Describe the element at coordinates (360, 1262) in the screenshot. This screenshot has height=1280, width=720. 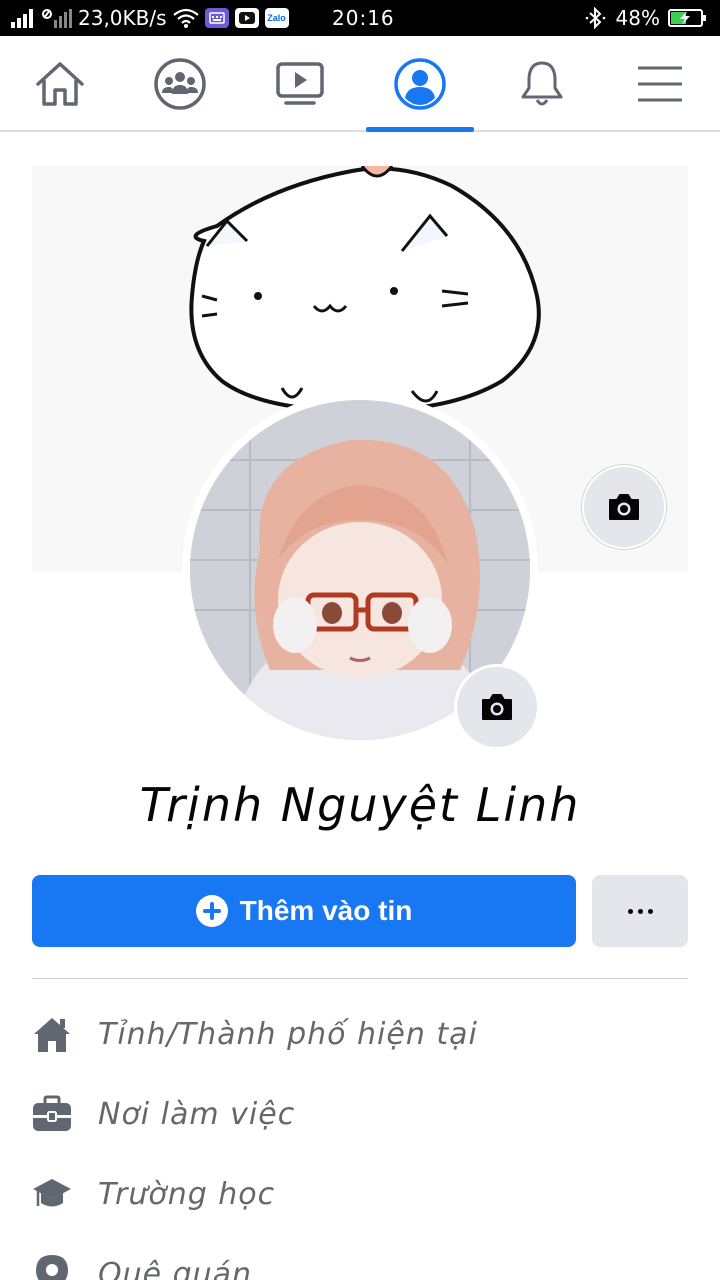
I see `detail-hometown: Quê quán` at that location.